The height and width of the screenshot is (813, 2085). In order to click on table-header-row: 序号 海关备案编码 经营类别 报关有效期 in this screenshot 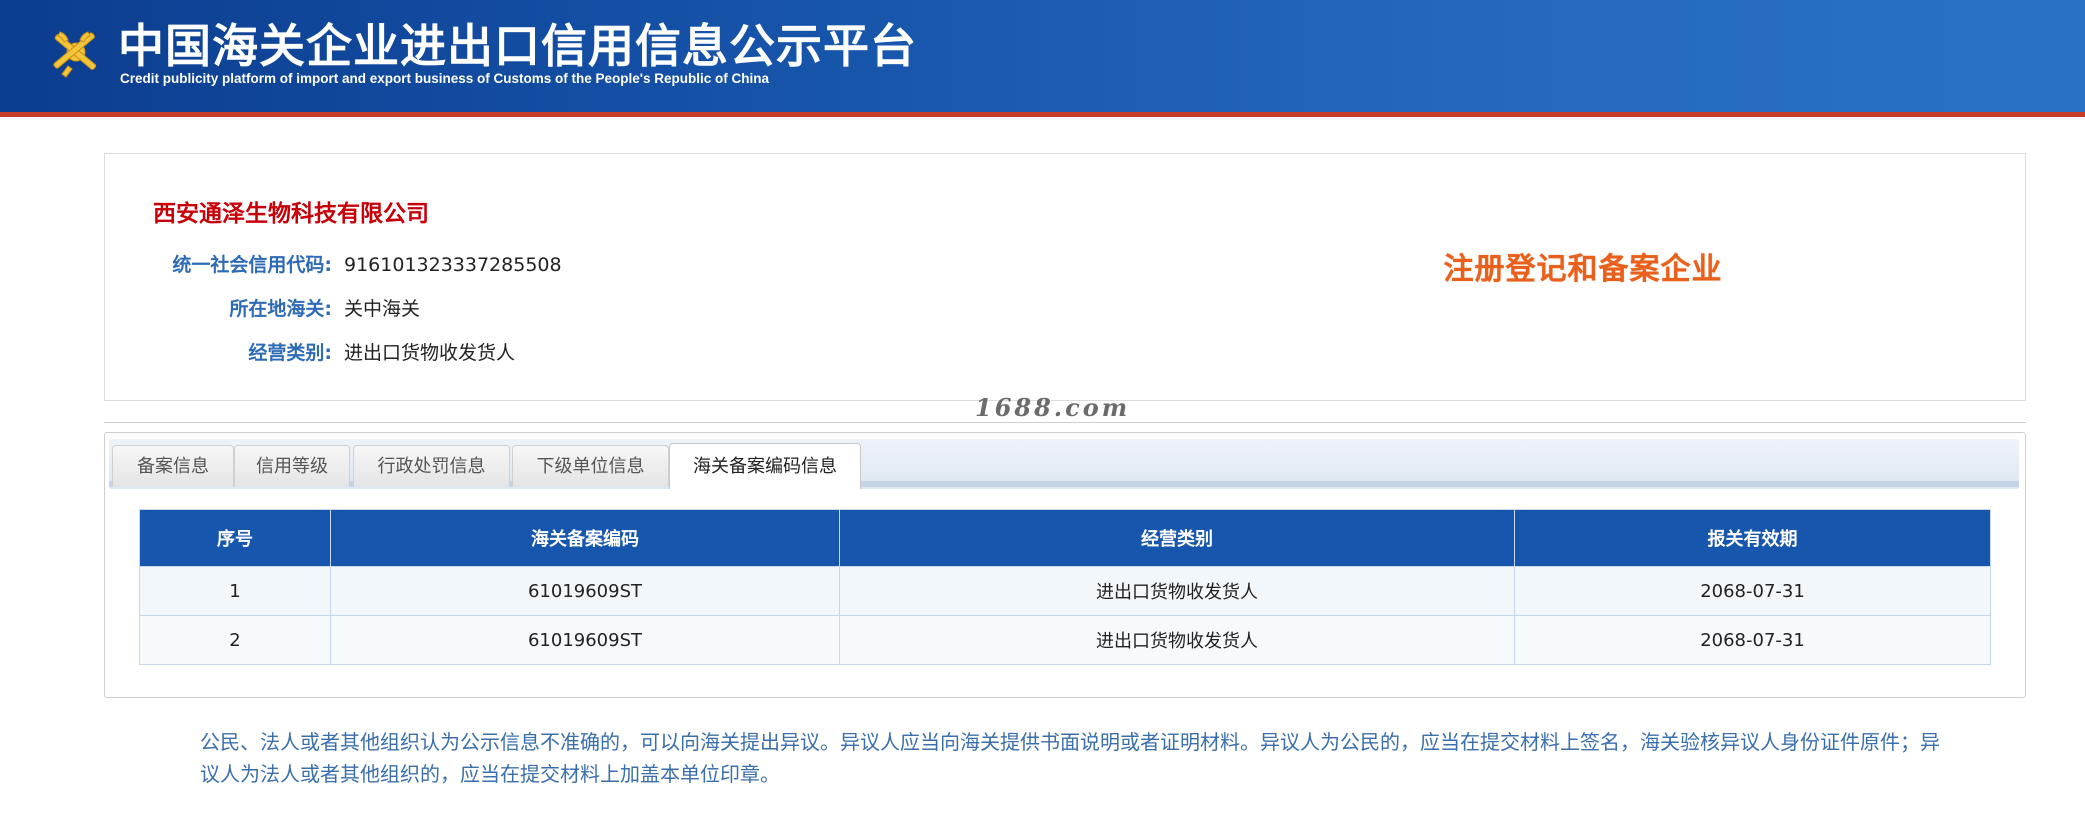, I will do `click(1065, 538)`.